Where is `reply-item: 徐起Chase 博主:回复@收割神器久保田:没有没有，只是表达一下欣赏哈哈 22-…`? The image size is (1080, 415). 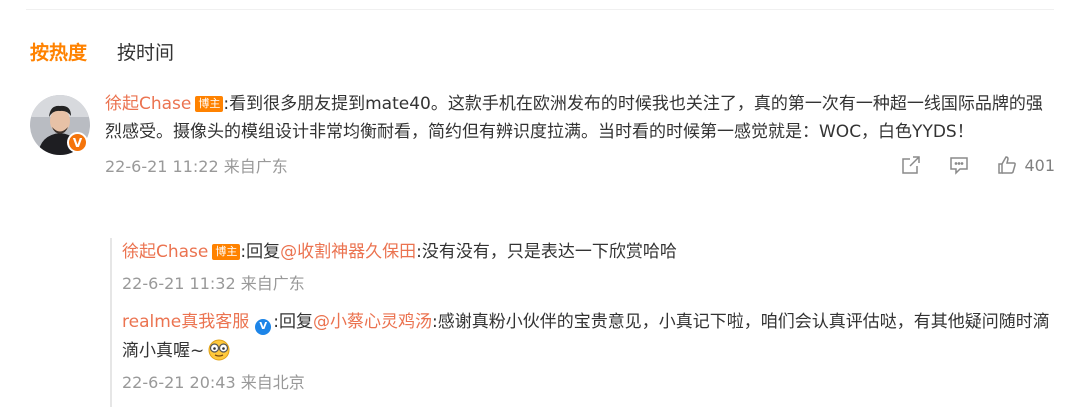
reply-item: 徐起Chase 博主:回复@收割神器久保田:没有没有，只是表达一下欣赏哈哈 22-… is located at coordinates (594, 267).